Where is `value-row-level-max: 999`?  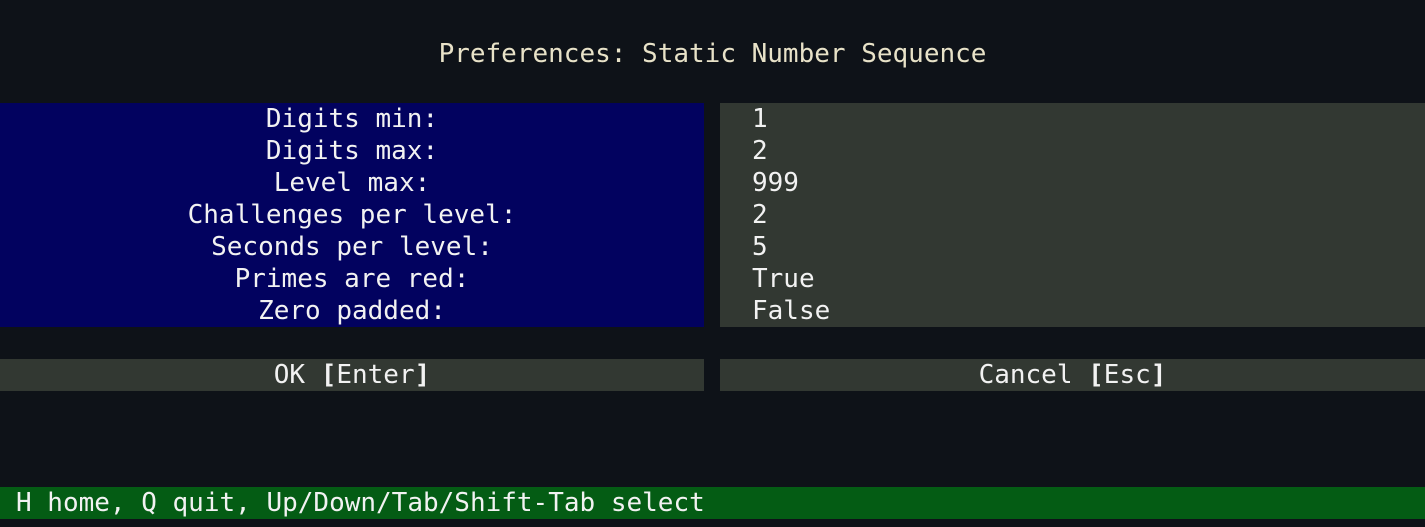 value-row-level-max: 999 is located at coordinates (1072, 183).